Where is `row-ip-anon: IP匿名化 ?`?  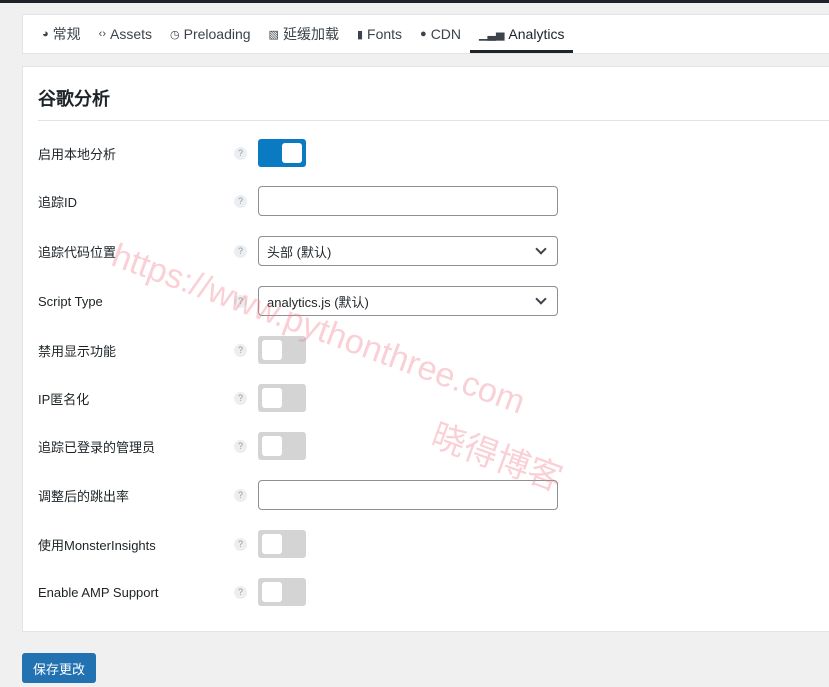
row-ip-anon: IP匿名化 ? is located at coordinates (433, 398).